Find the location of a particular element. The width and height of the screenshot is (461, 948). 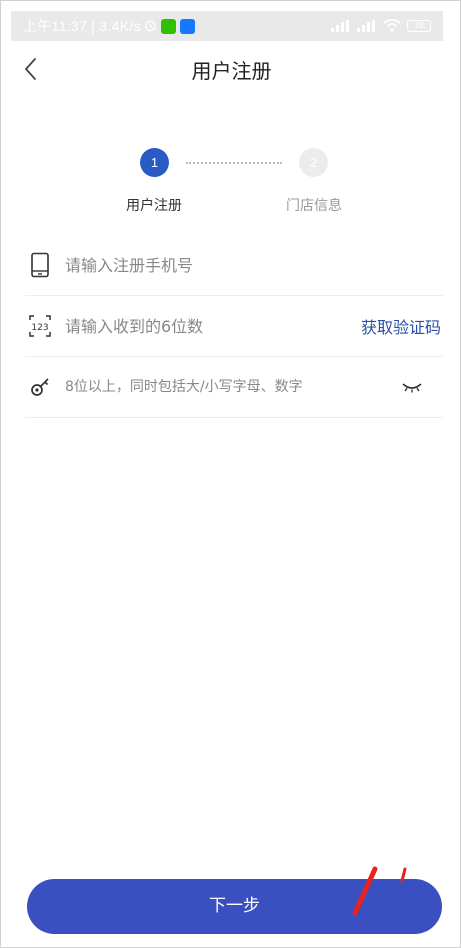

code-row: 123 获取验证码 is located at coordinates (234, 326).